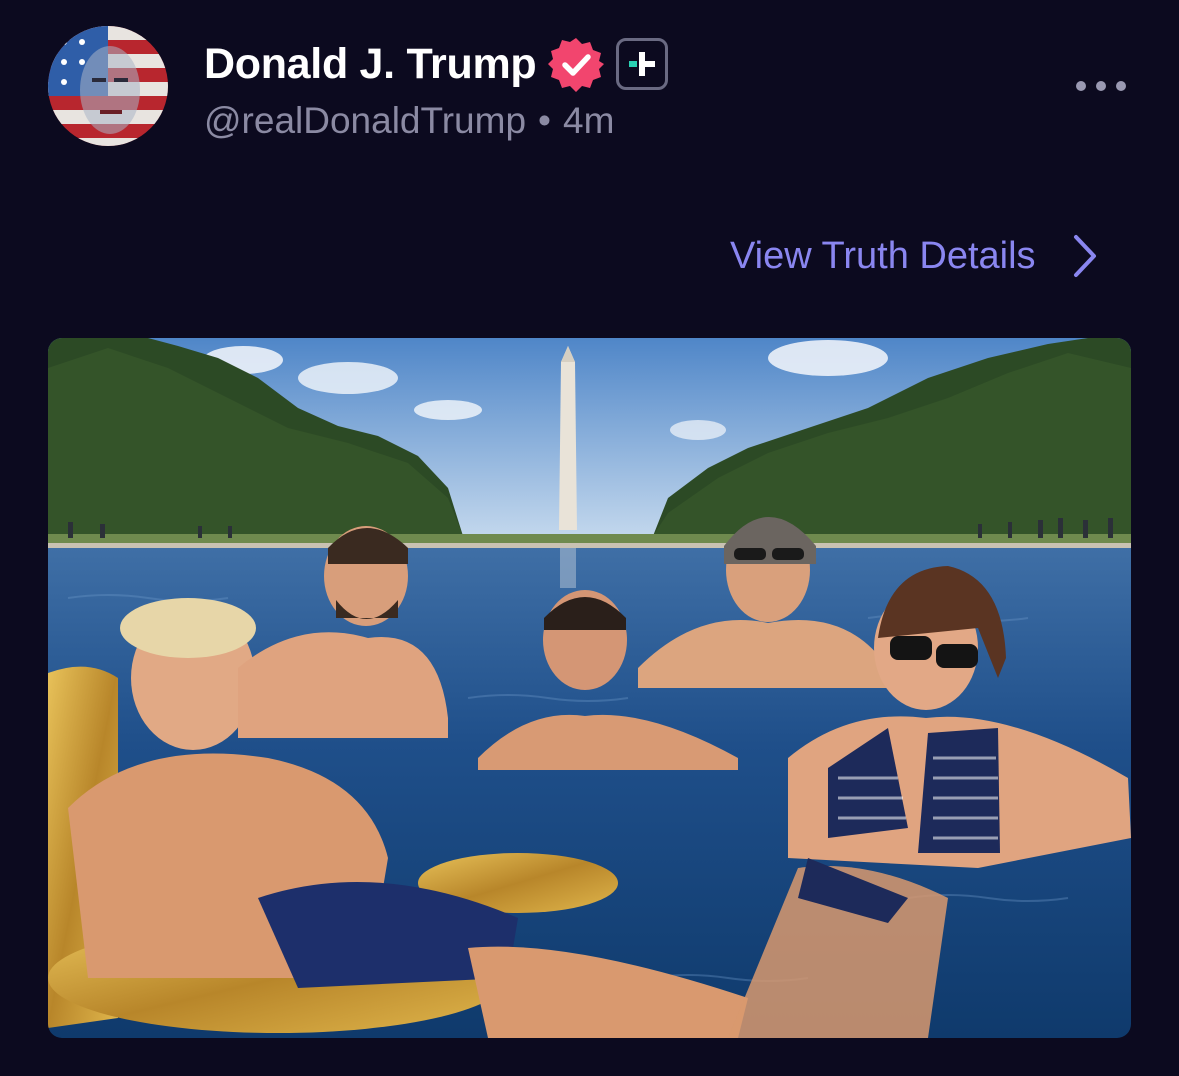 The height and width of the screenshot is (1076, 1179). Describe the element at coordinates (365, 120) in the screenshot. I see `author-handle: @realDonaldTrump` at that location.